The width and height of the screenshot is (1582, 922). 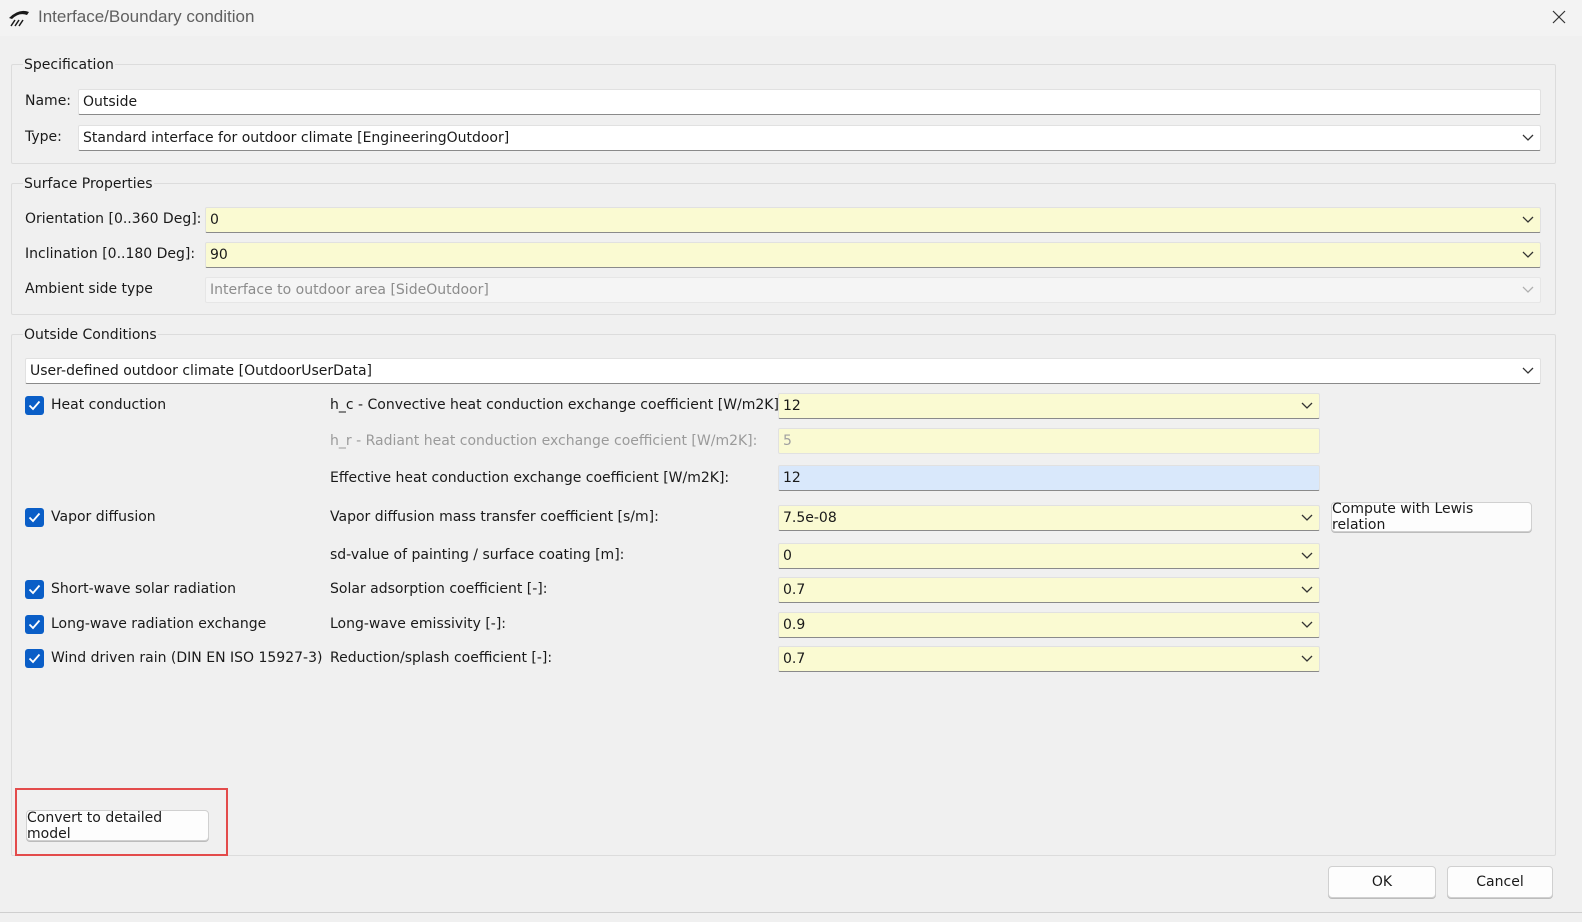 What do you see at coordinates (873, 290) in the screenshot?
I see `ambient-side-select: Interface to outdoor area [SideOutdoor]` at bounding box center [873, 290].